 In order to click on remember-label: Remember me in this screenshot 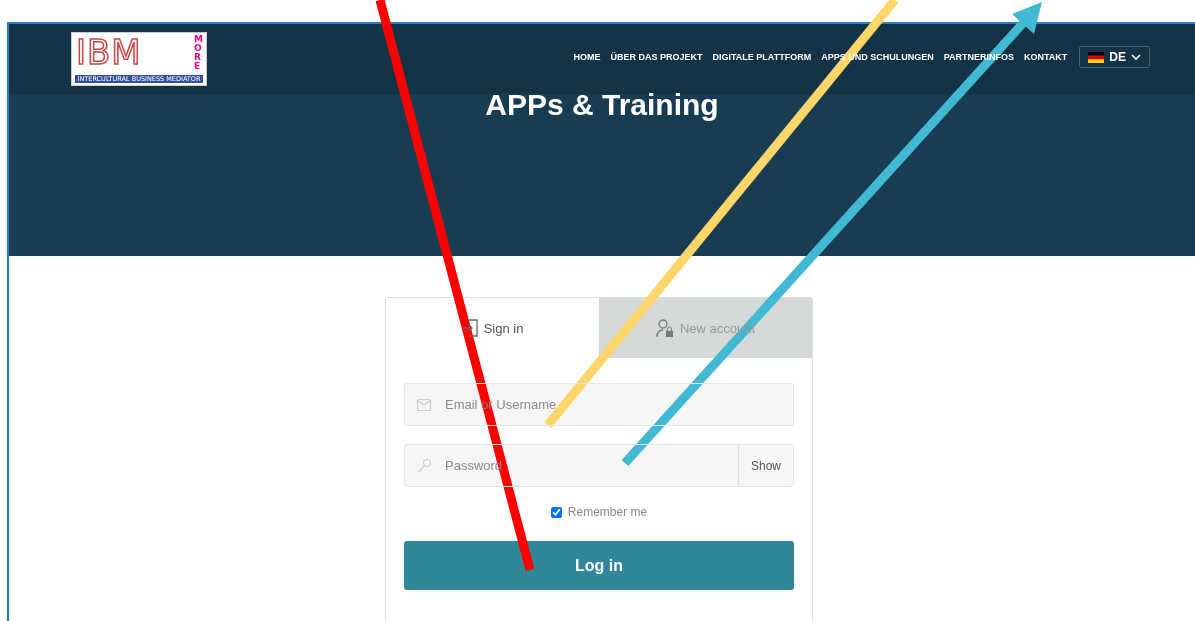, I will do `click(607, 512)`.